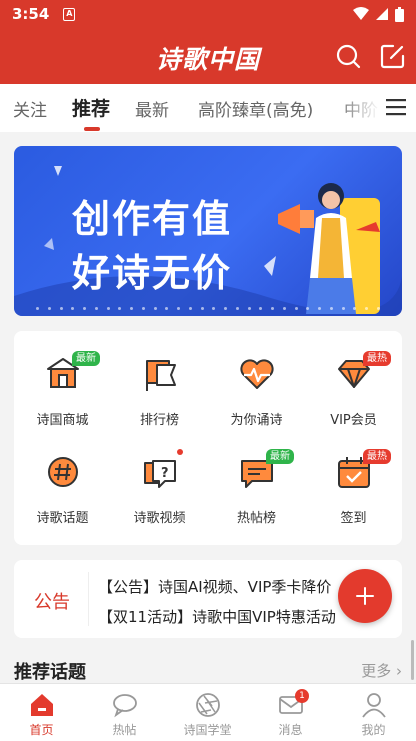  What do you see at coordinates (125, 706) in the screenshot?
I see `chat-bubble-icon` at bounding box center [125, 706].